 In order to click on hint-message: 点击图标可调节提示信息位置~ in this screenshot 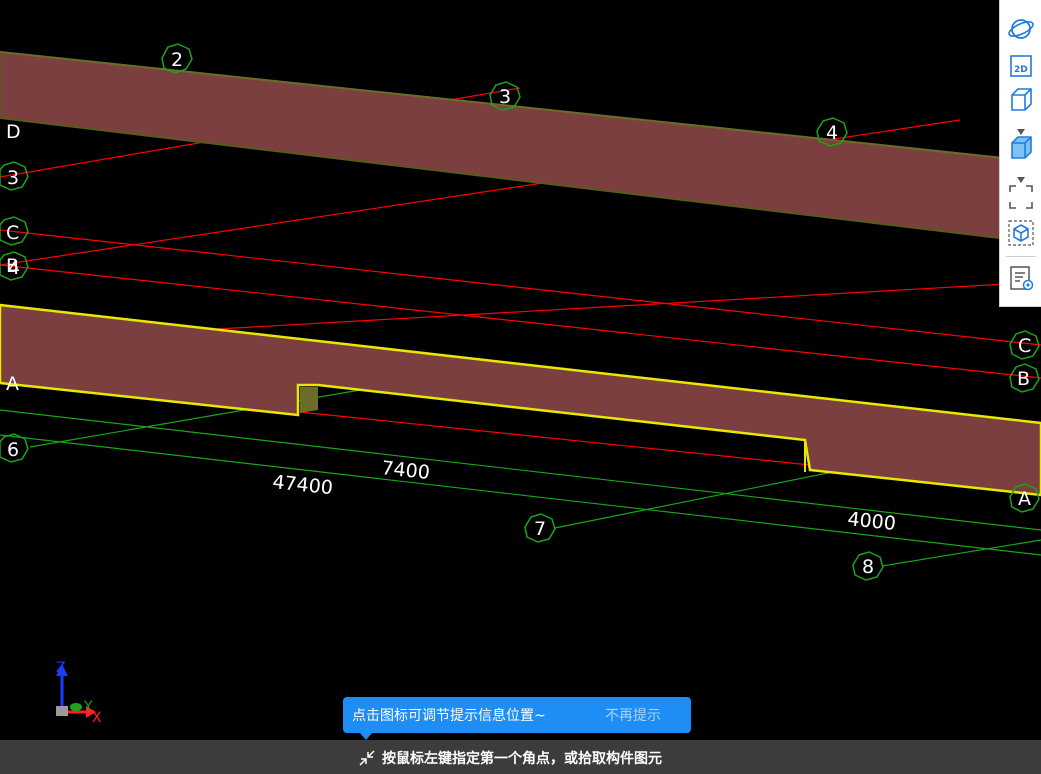, I will do `click(449, 716)`.